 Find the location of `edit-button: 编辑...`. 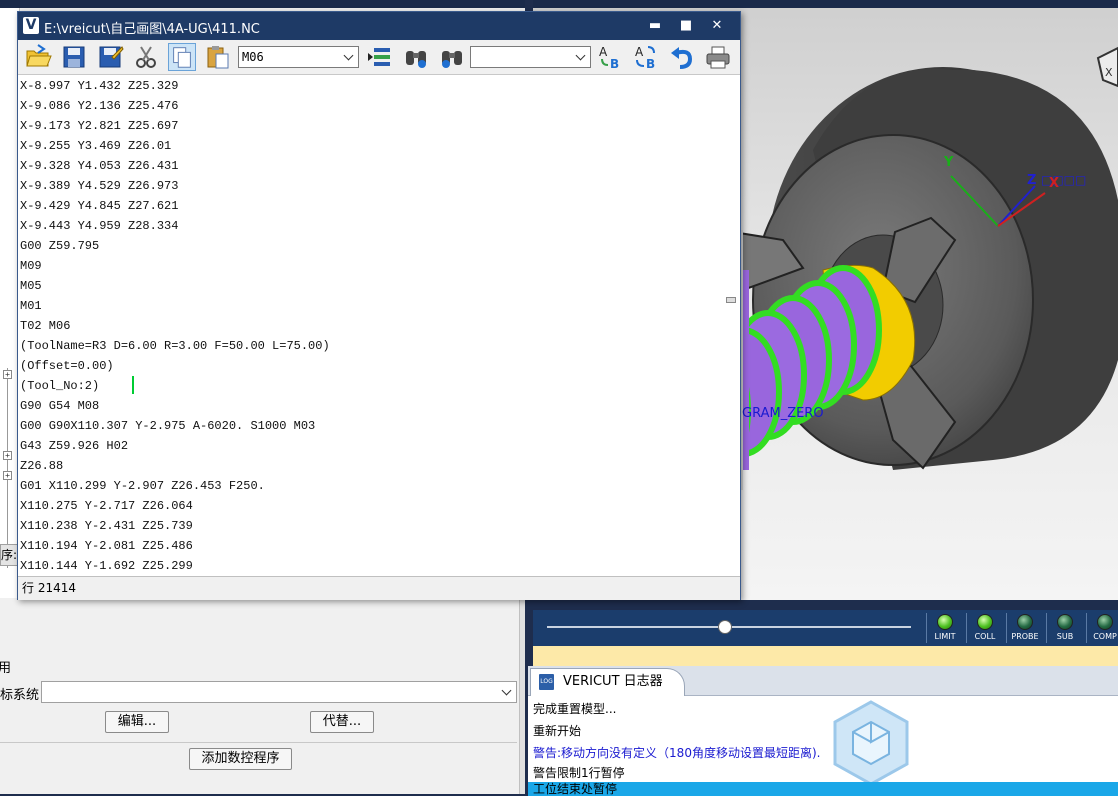

edit-button: 编辑... is located at coordinates (137, 722).